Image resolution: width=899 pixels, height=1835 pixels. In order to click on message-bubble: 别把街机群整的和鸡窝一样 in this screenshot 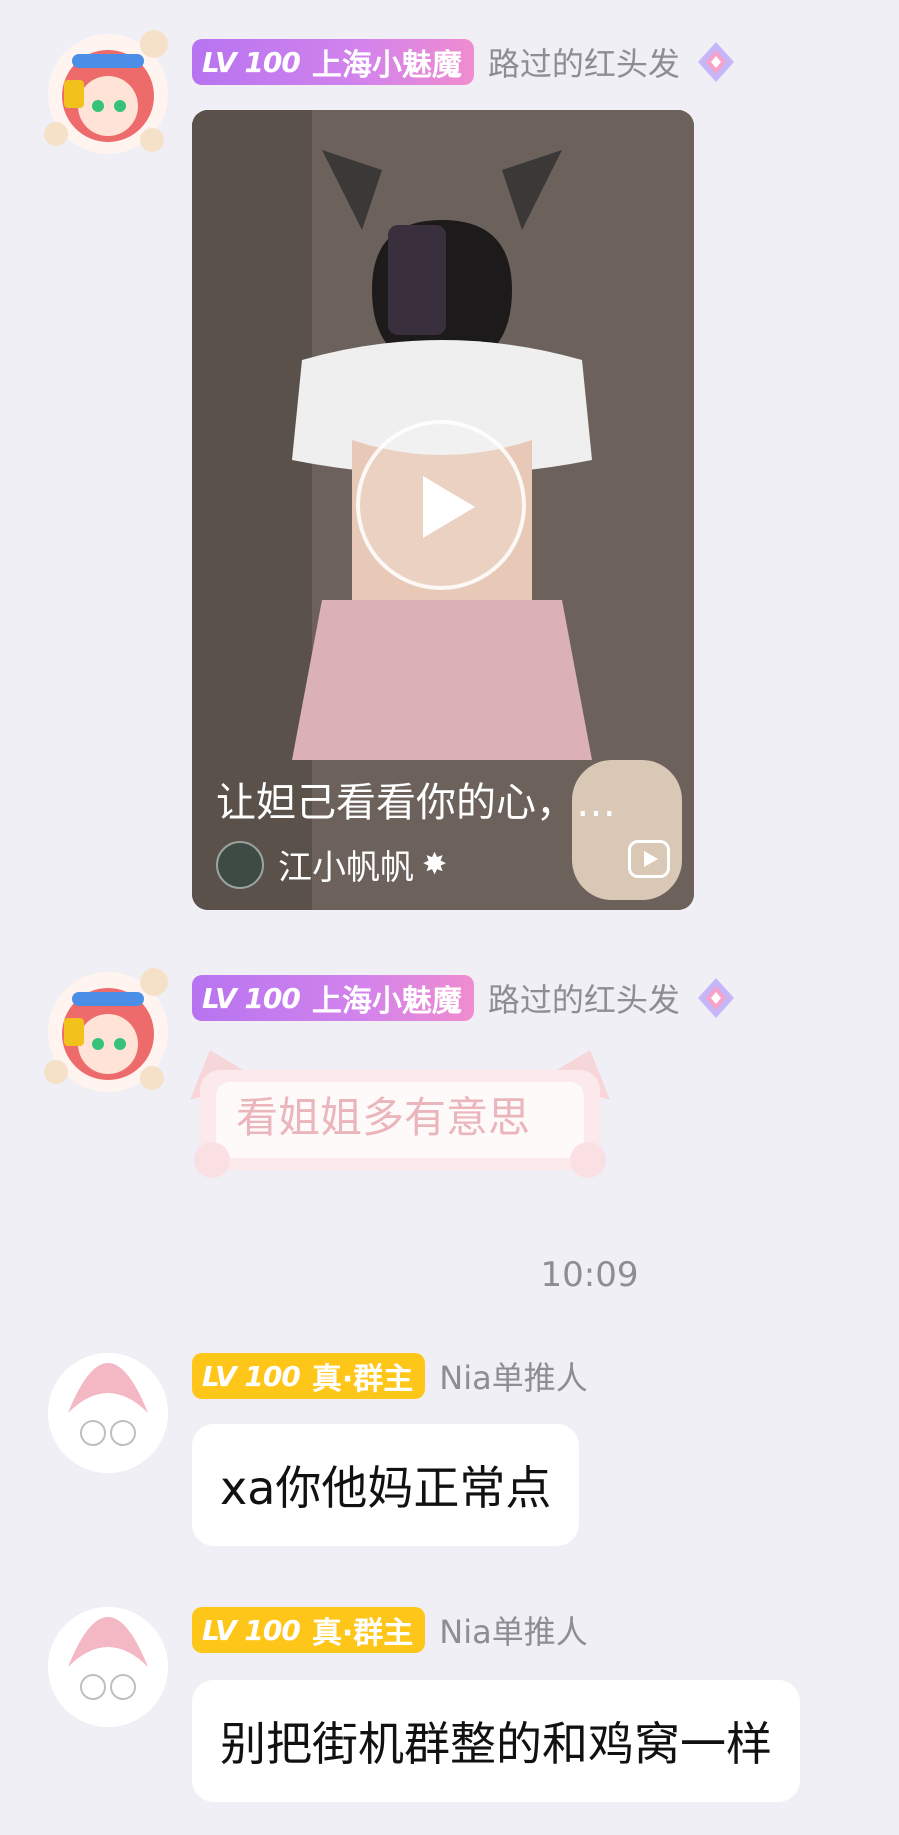, I will do `click(496, 1741)`.